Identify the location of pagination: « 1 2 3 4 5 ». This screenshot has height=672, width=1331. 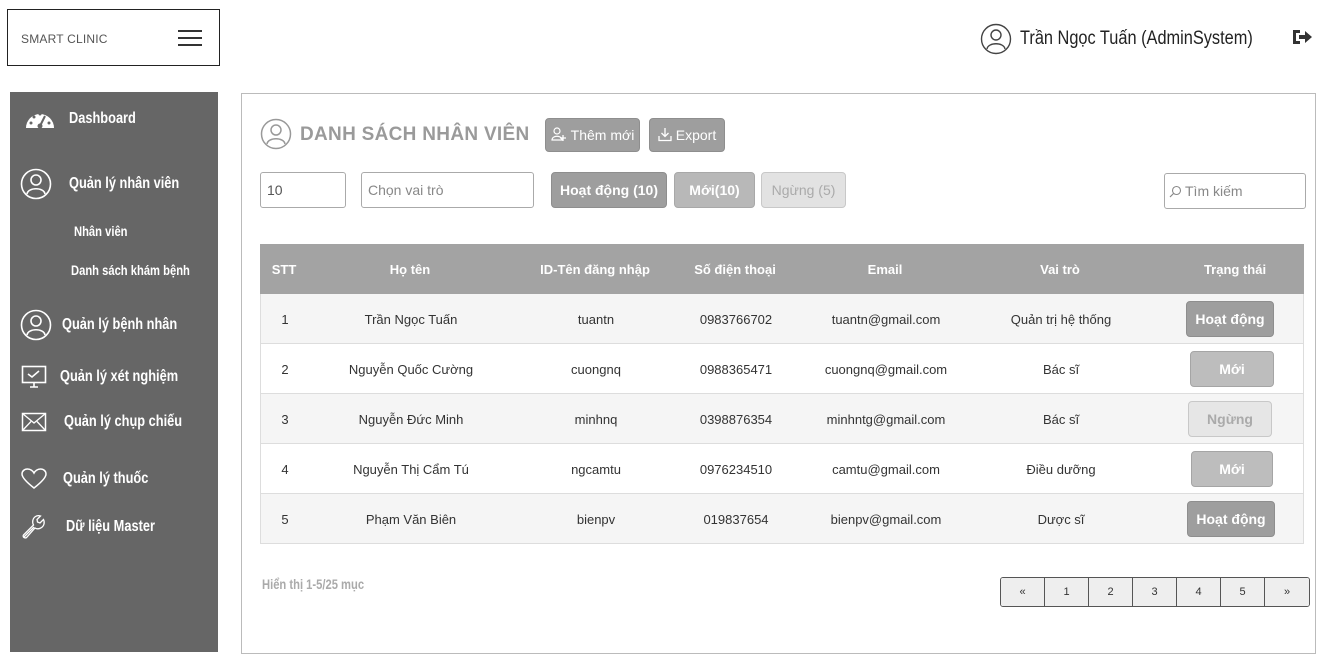
(1155, 592).